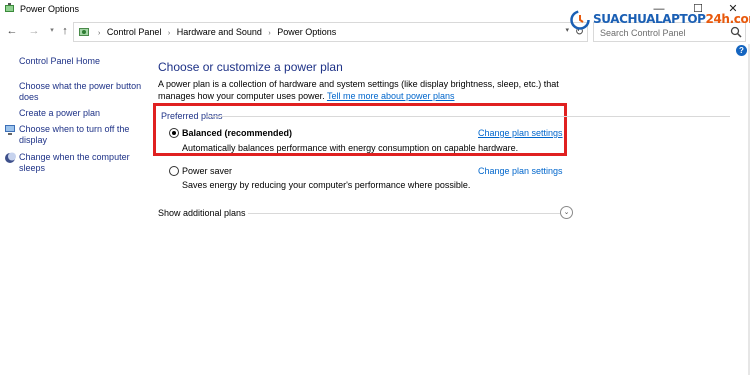 The height and width of the screenshot is (375, 750). I want to click on balanced-radio, so click(174, 133).